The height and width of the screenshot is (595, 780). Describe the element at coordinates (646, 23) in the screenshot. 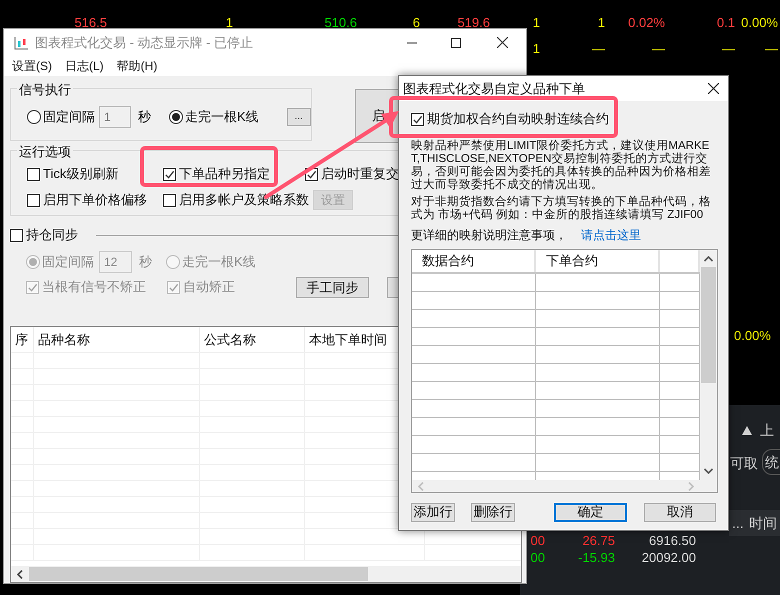

I see `quote-value: 0.02%` at that location.